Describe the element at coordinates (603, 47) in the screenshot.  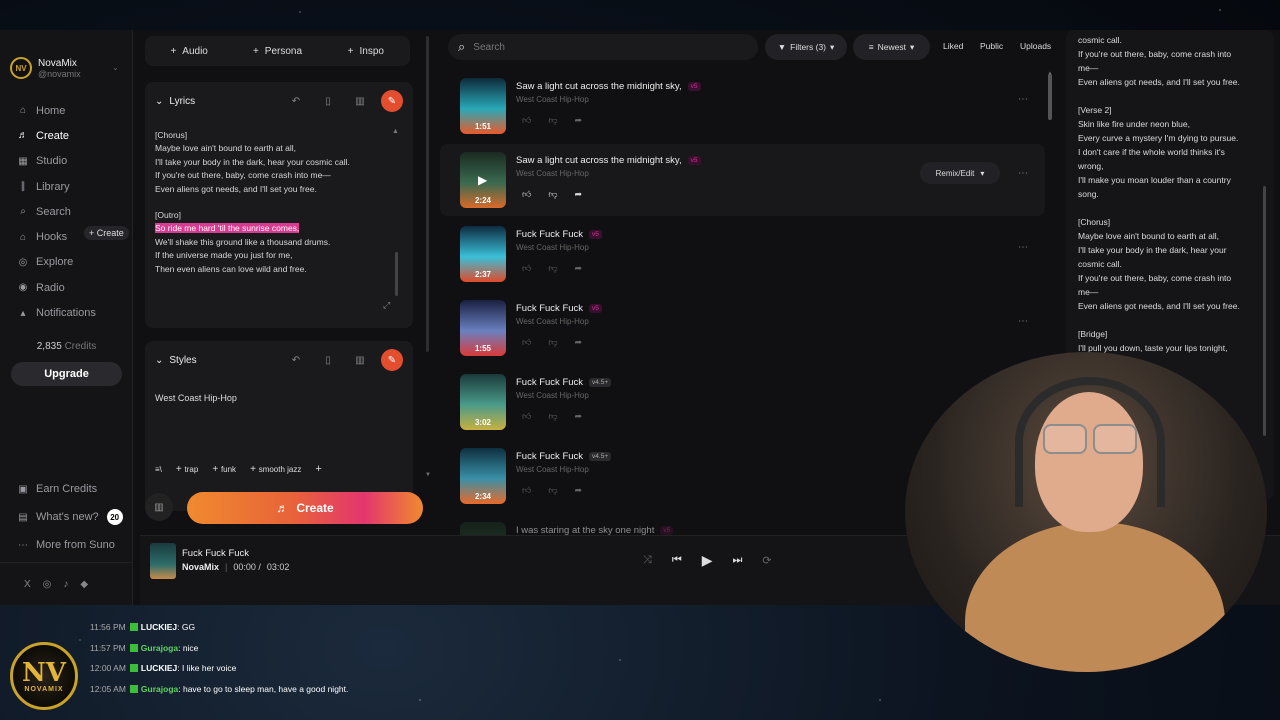
I see `search-input: ⌕ Search` at that location.